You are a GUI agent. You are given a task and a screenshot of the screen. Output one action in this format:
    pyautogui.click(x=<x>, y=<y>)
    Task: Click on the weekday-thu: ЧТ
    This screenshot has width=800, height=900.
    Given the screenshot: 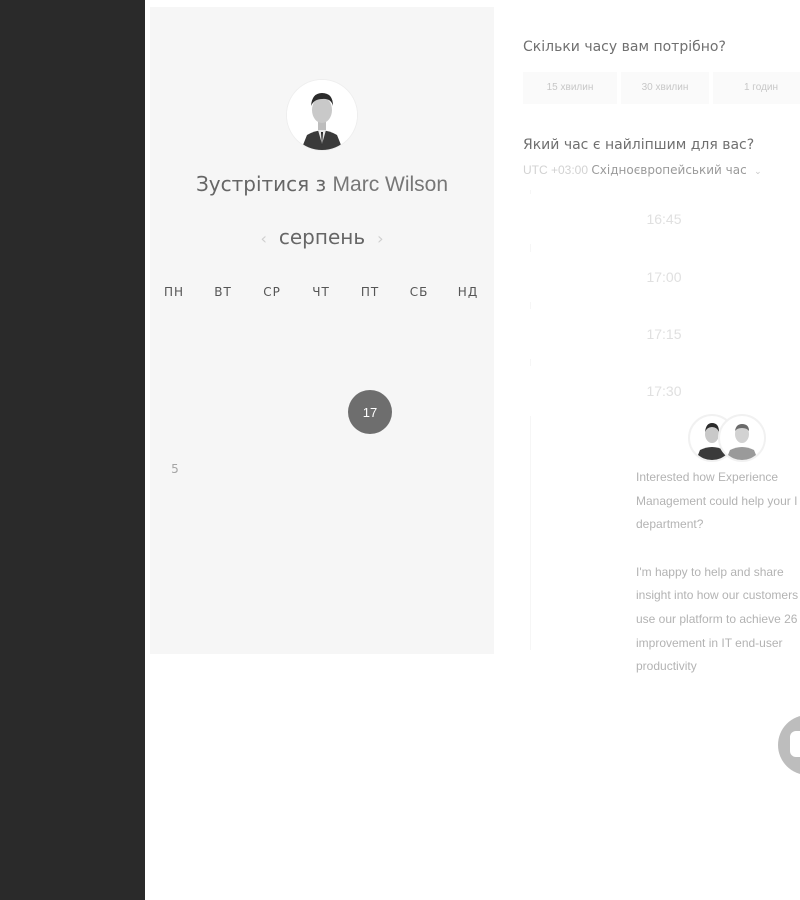 What is the action you would take?
    pyautogui.click(x=321, y=292)
    